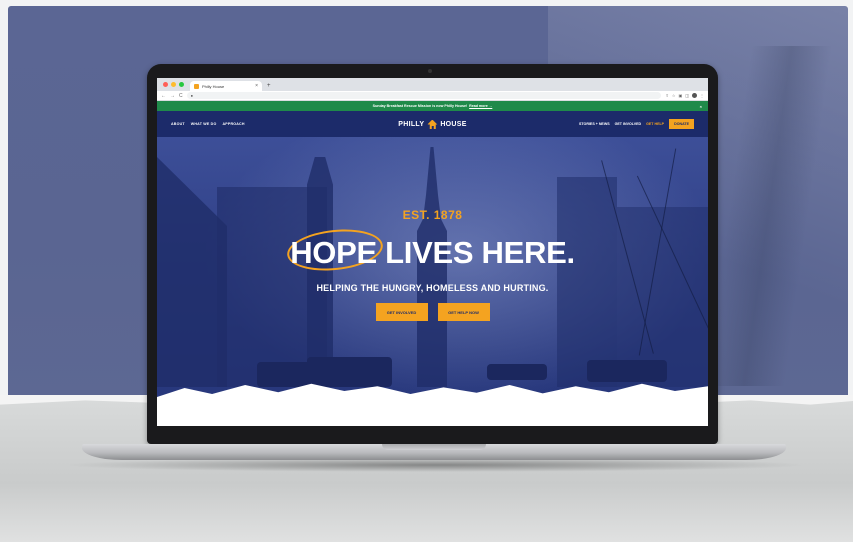  Describe the element at coordinates (666, 95) in the screenshot. I see `share-icon: ⇪` at that location.